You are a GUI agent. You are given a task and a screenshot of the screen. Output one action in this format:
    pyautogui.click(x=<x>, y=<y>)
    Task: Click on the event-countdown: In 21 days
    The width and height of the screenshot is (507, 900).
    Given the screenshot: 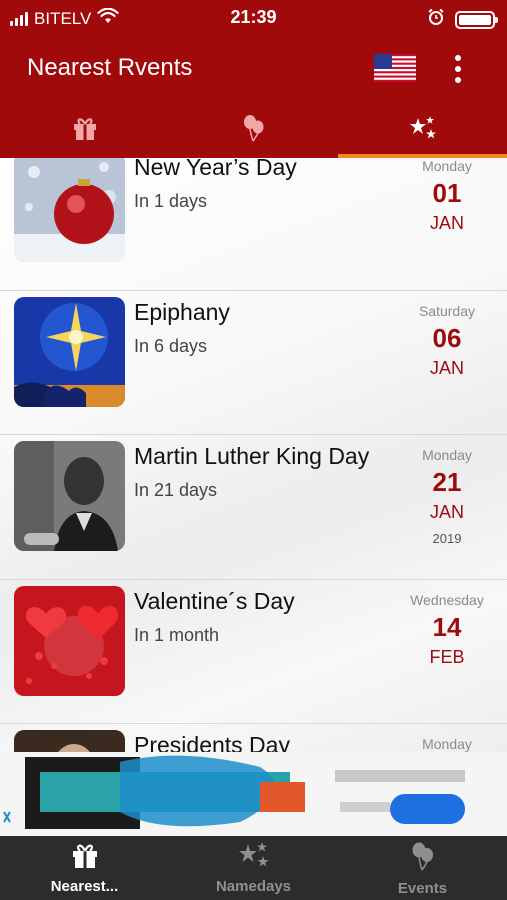 What is the action you would take?
    pyautogui.click(x=176, y=490)
    